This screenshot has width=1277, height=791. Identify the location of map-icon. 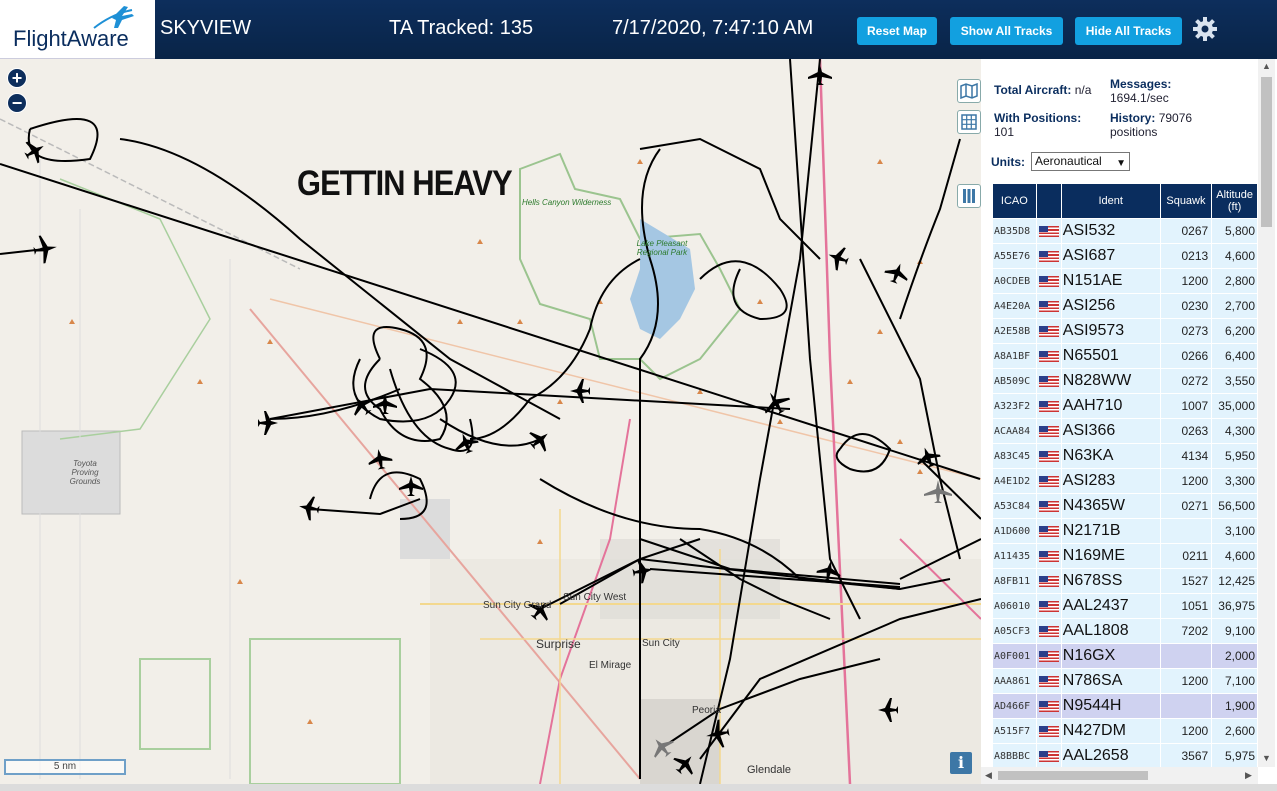
(969, 91).